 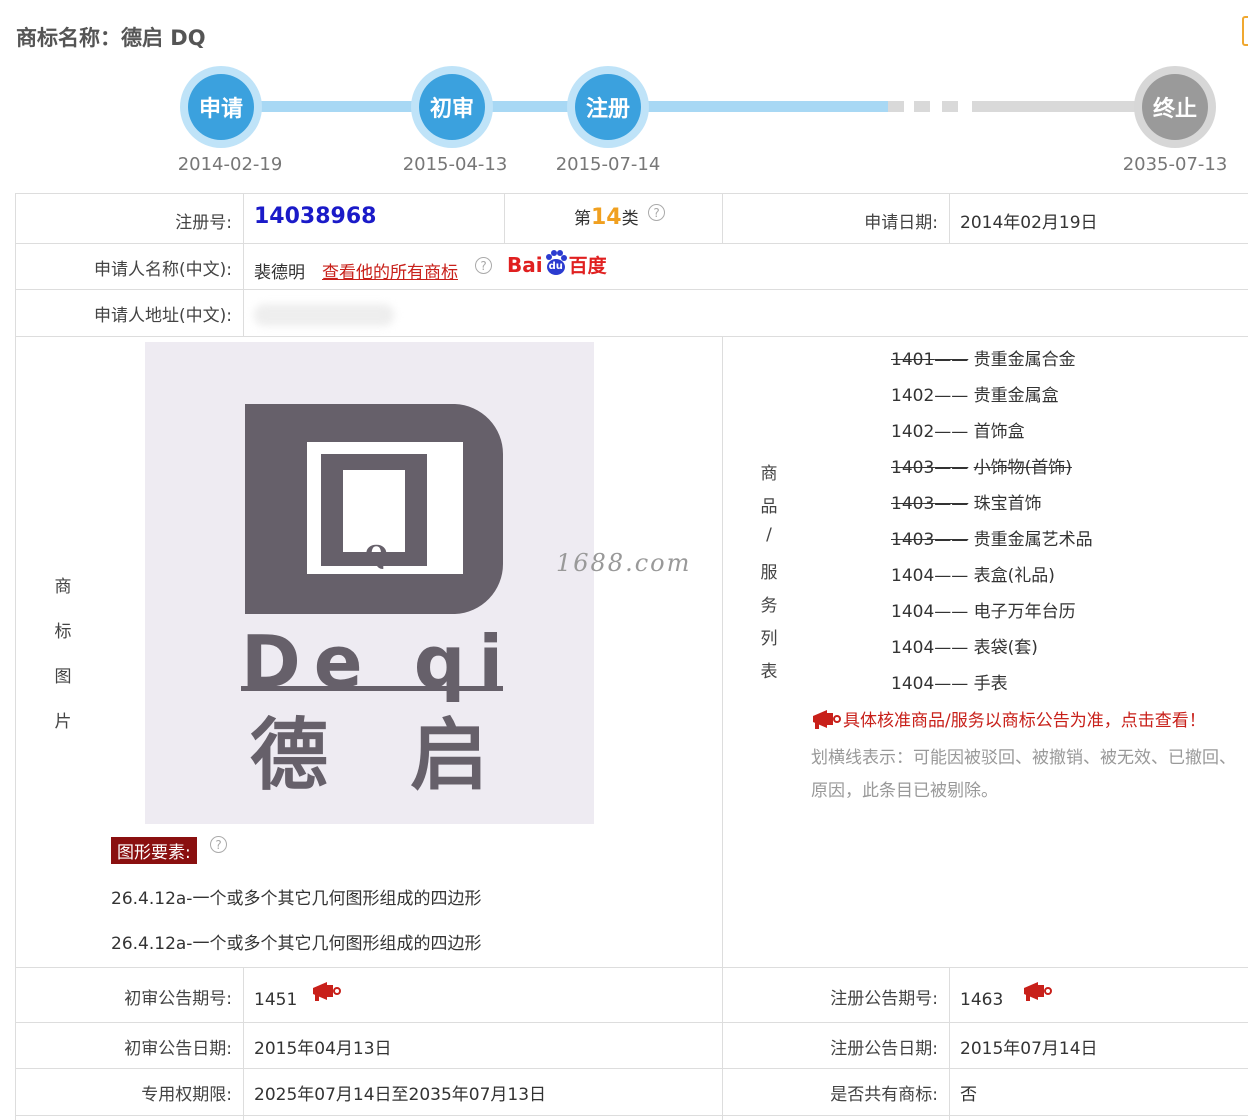 I want to click on baidu-search-link: Bai du 百度, so click(x=557, y=264).